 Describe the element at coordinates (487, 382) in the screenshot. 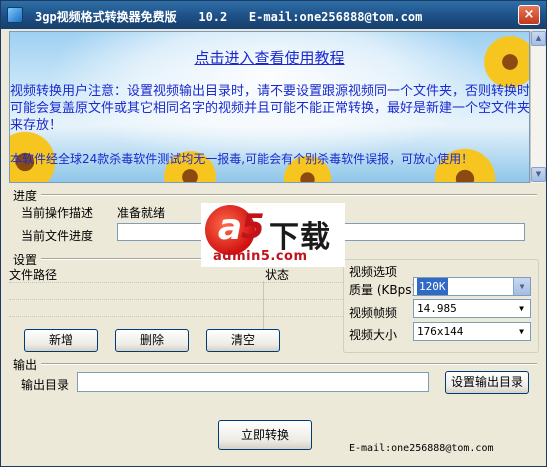

I see `set-output-dir-button: 设置输出目录` at that location.